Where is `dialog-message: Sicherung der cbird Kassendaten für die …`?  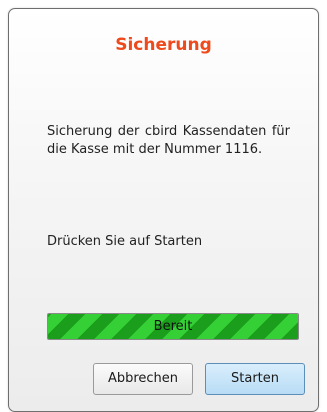
dialog-message: Sicherung der cbird Kassendaten für die … is located at coordinates (168, 140).